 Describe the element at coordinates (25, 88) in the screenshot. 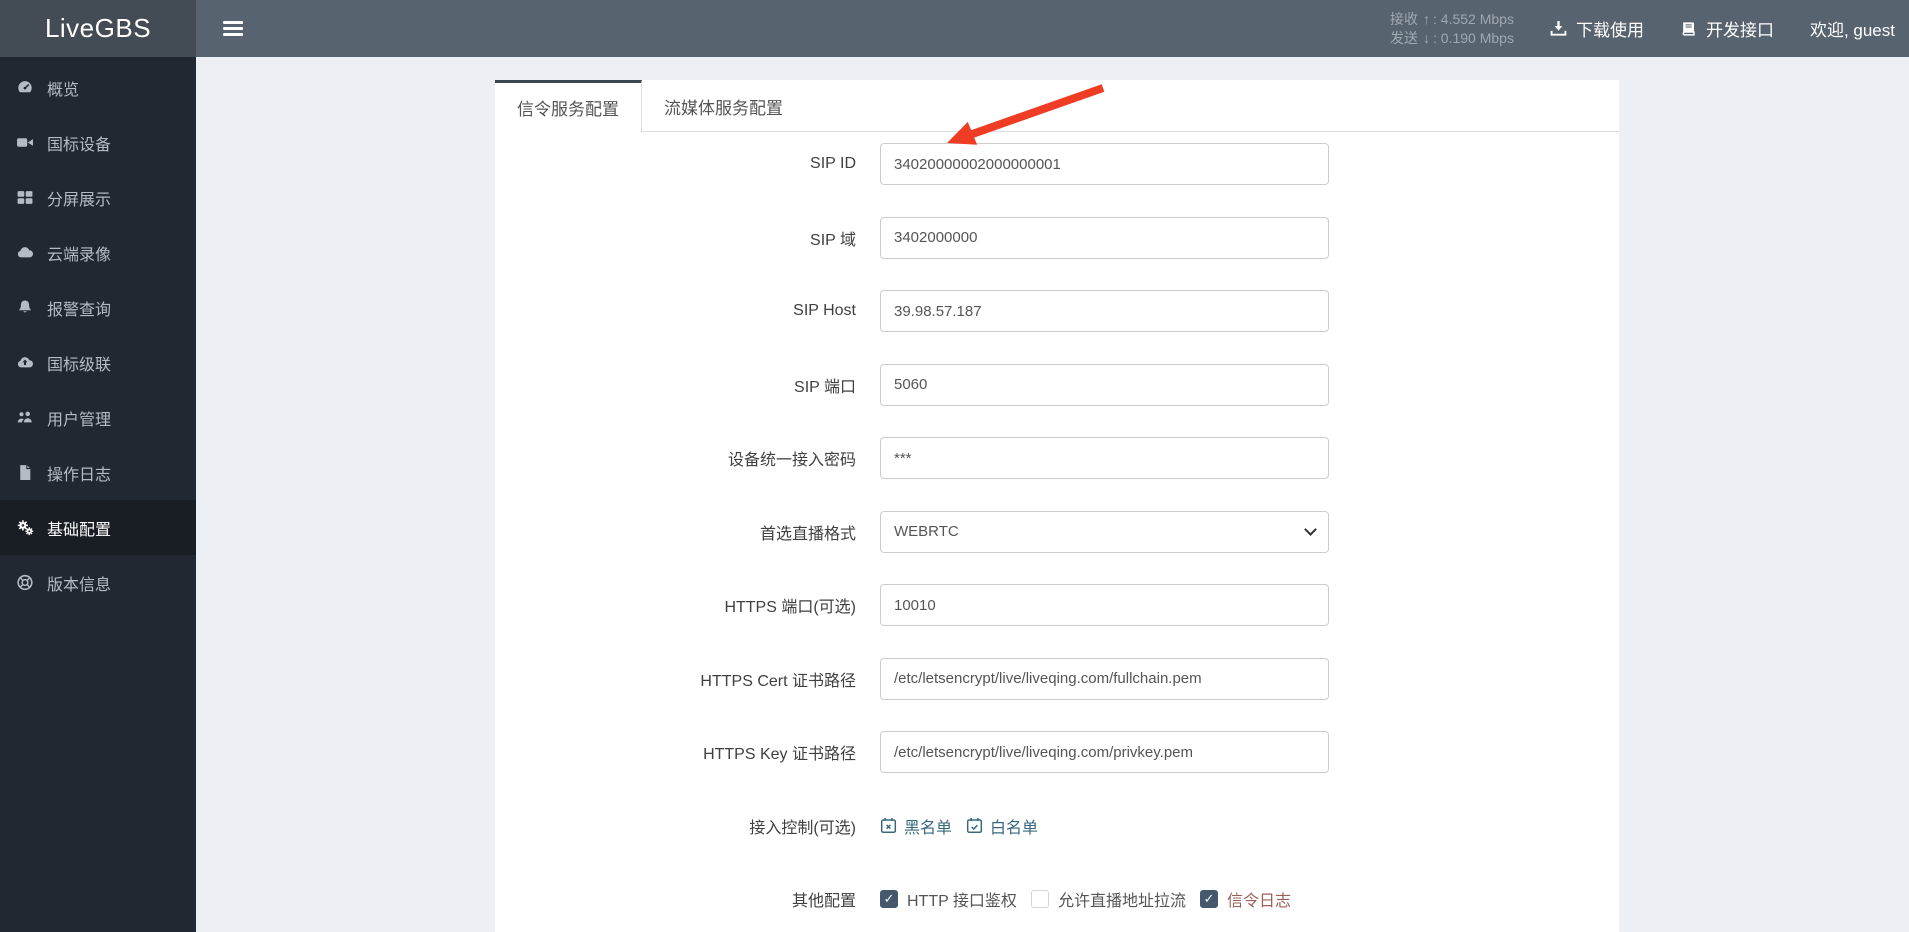

I see `gauge-icon` at that location.